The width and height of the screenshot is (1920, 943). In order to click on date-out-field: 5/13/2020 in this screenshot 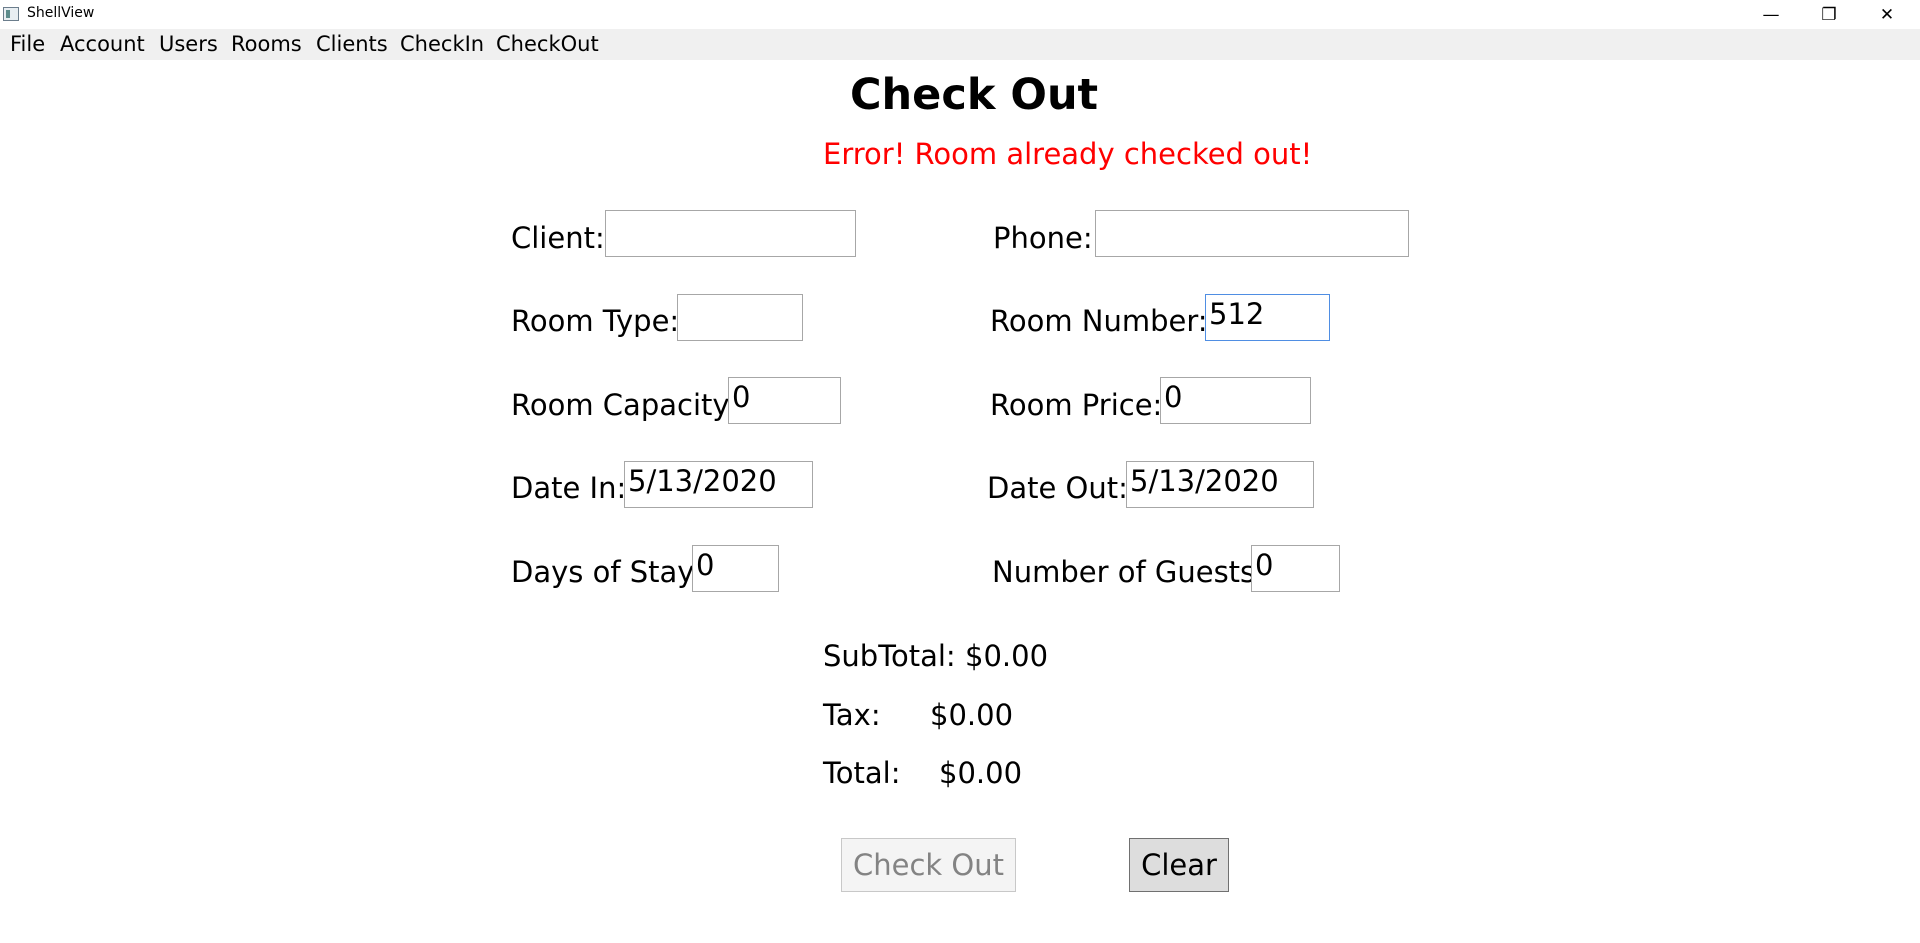, I will do `click(1220, 484)`.